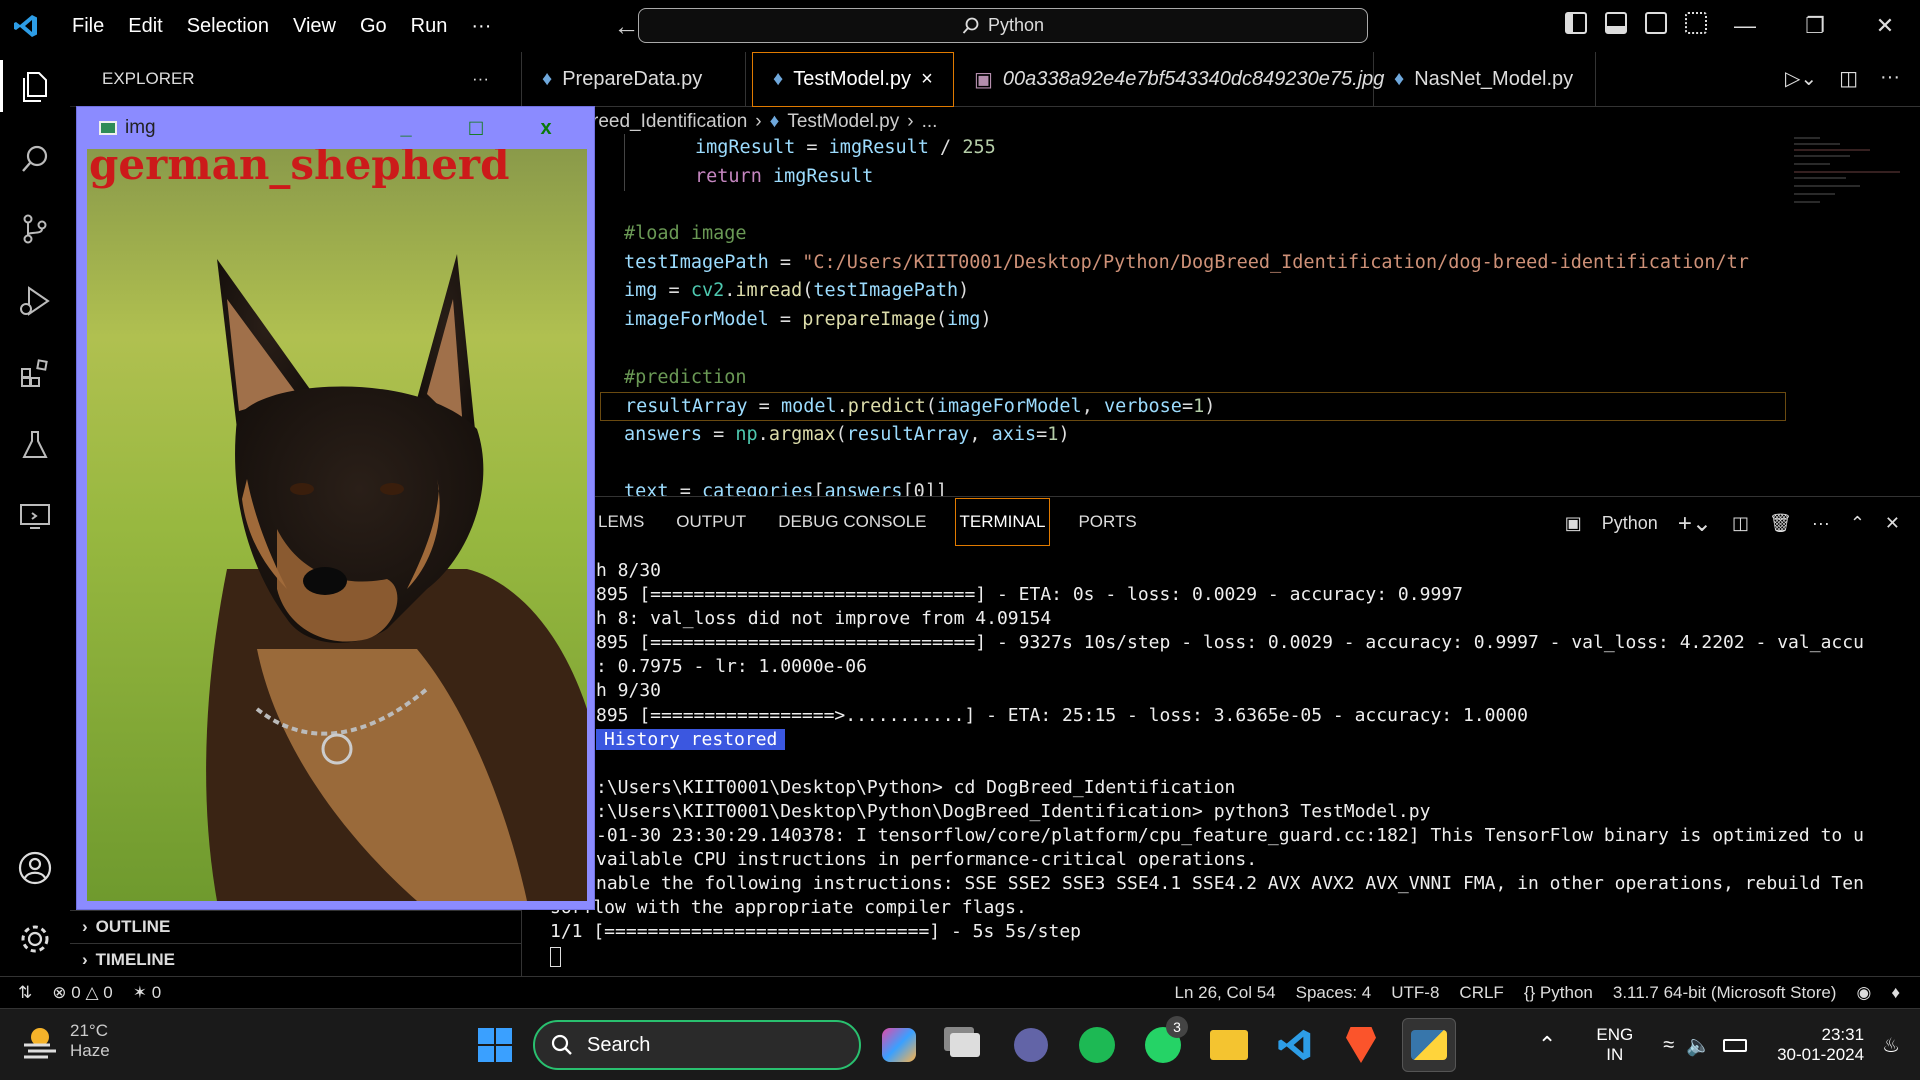 This screenshot has width=1920, height=1080. Describe the element at coordinates (1740, 523) in the screenshot. I see `split-terminal-icon: ◫` at that location.